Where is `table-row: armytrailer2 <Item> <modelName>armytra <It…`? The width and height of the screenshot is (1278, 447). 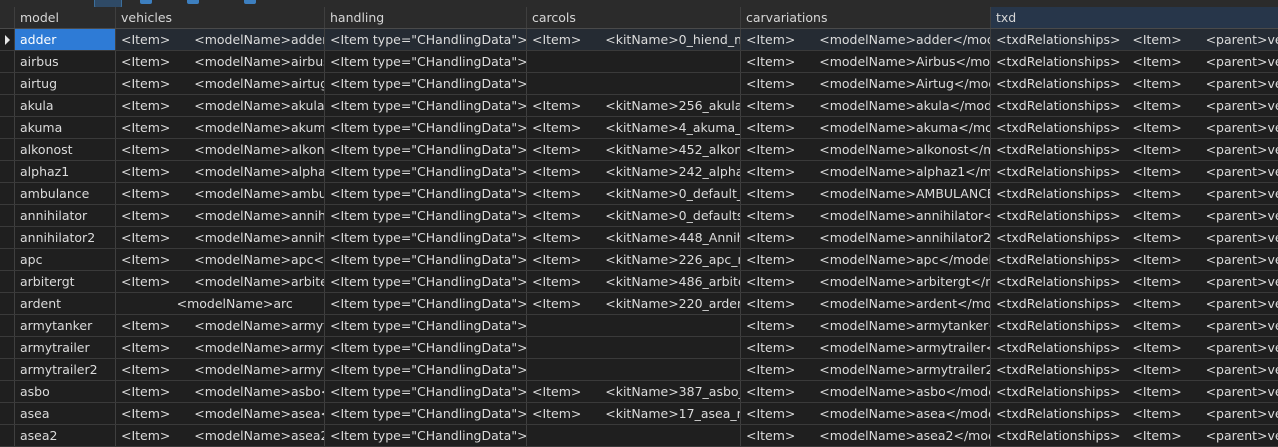
table-row: armytrailer2 <Item> <modelName>armytra <It… is located at coordinates (639, 370).